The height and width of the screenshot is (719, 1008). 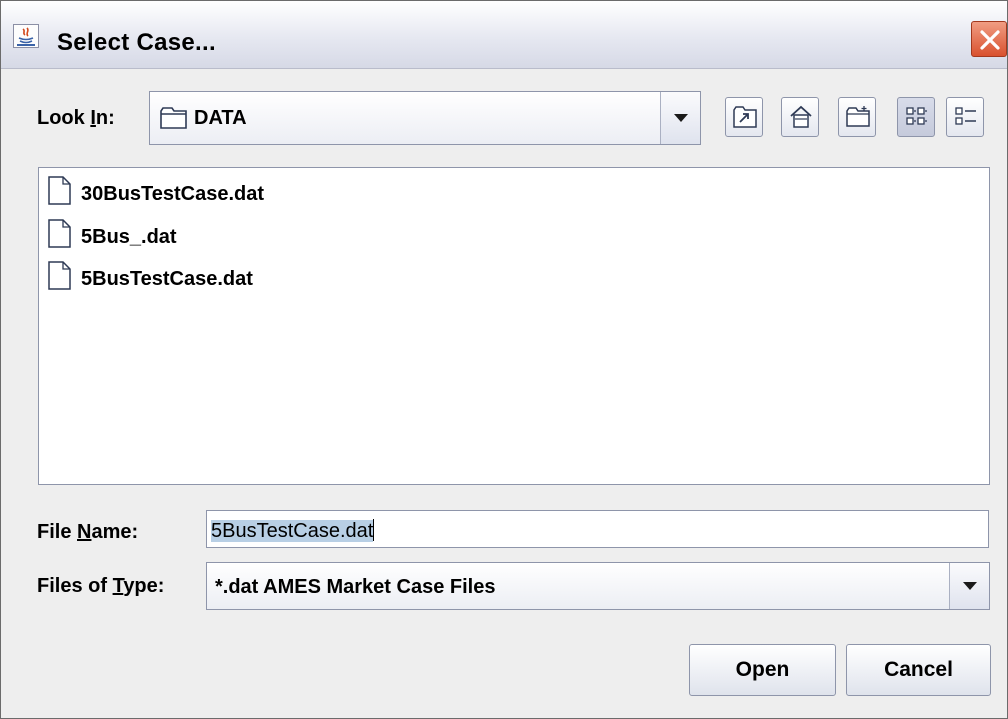 What do you see at coordinates (88, 532) in the screenshot?
I see `file-name-label: File Name:` at bounding box center [88, 532].